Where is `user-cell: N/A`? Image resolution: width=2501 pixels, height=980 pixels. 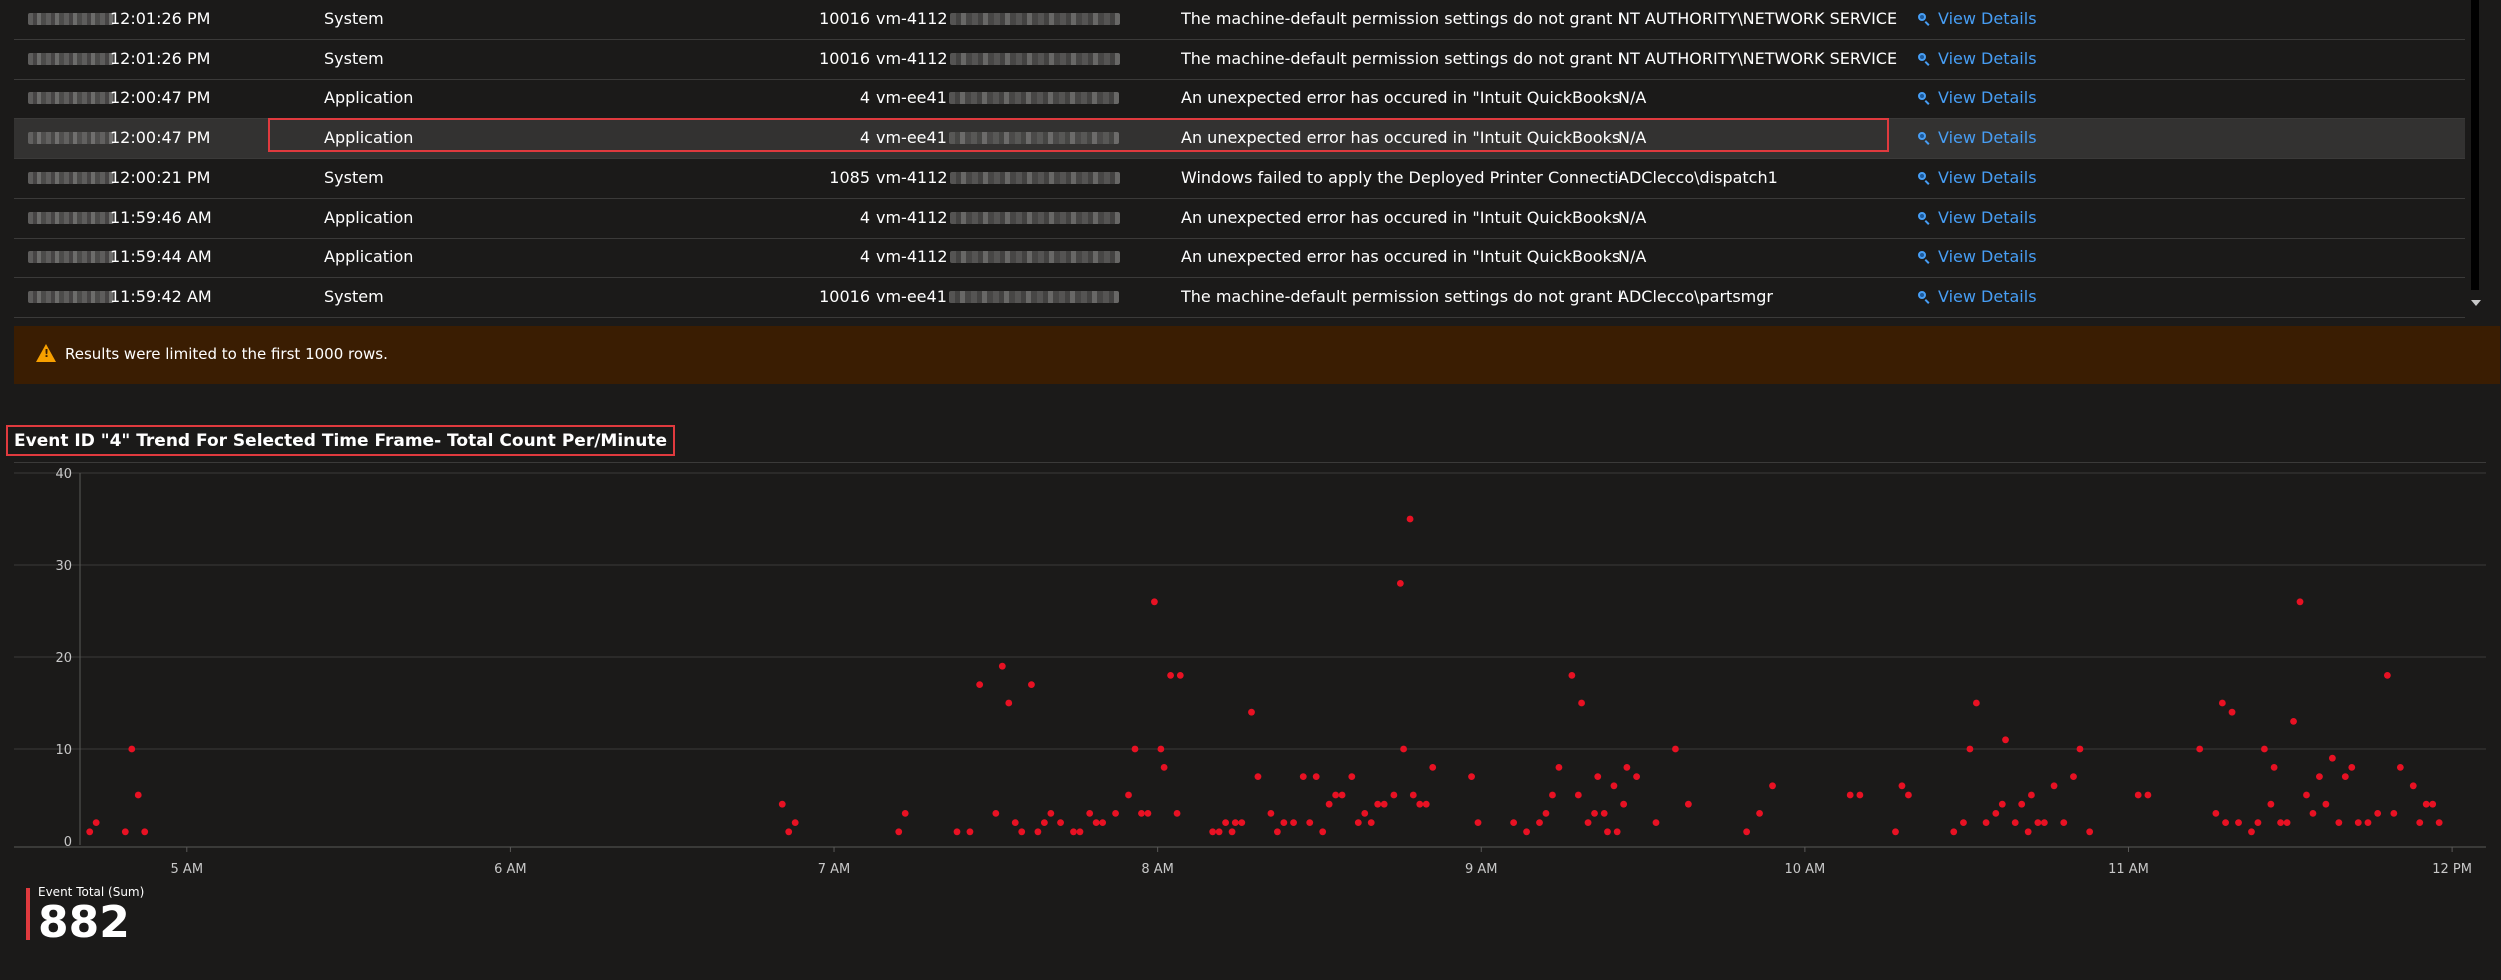 user-cell: N/A is located at coordinates (1632, 138).